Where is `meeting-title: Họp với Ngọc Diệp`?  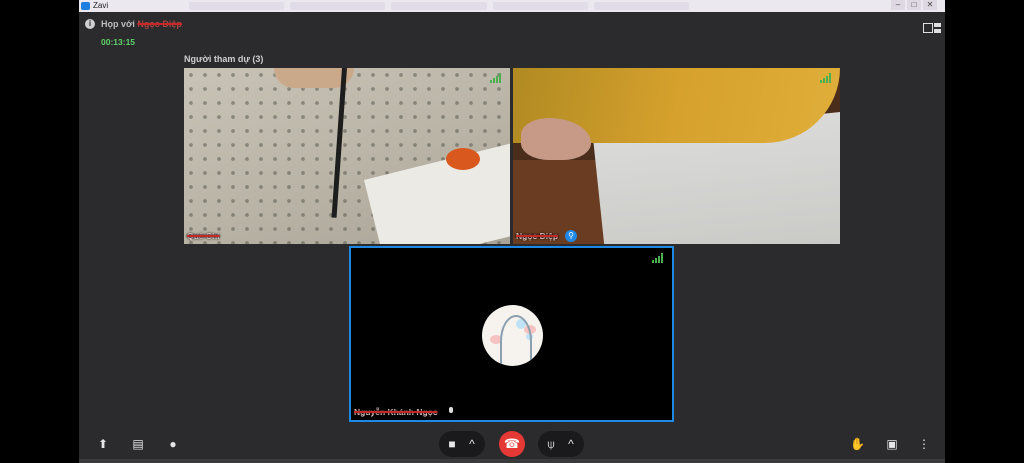
meeting-title: Họp với Ngọc Diệp is located at coordinates (141, 24).